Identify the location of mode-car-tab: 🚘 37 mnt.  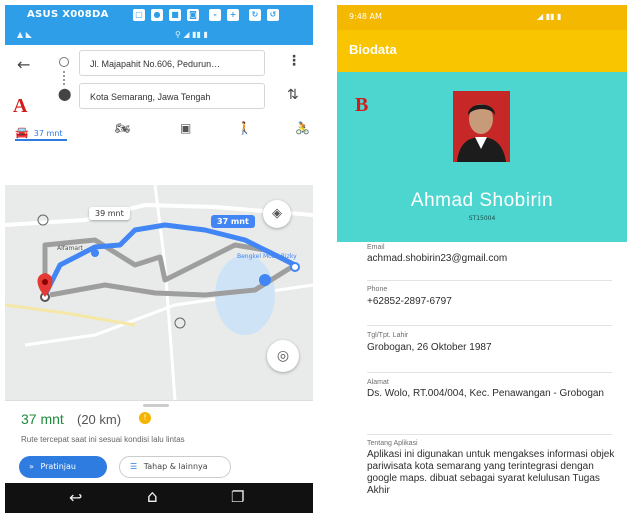
(41, 131).